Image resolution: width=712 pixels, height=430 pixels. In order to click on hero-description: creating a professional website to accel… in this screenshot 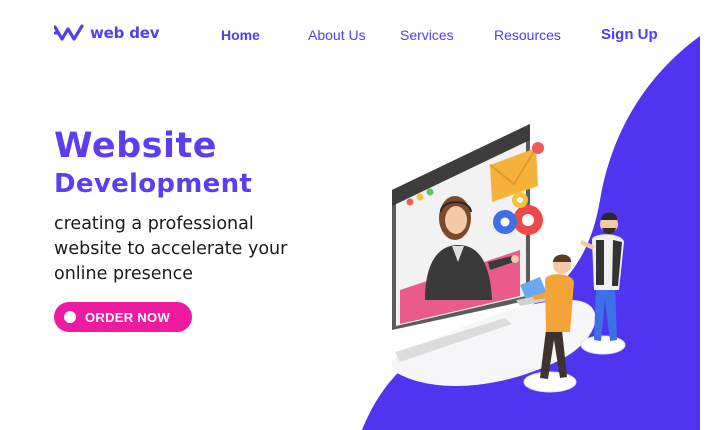, I will do `click(171, 249)`.